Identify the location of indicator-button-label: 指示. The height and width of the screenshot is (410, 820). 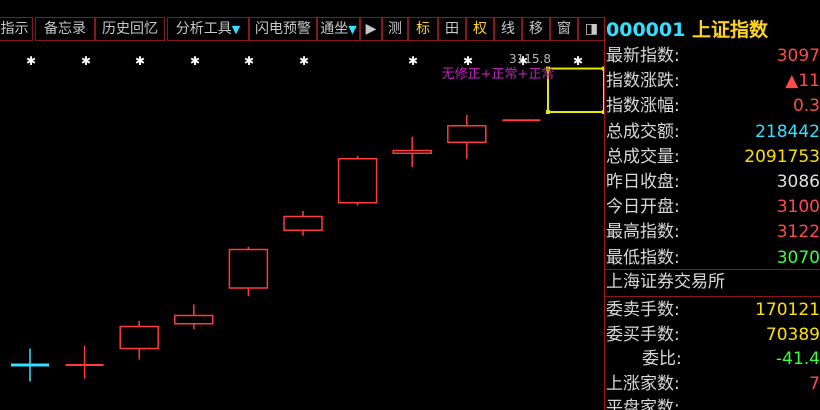
(14, 29).